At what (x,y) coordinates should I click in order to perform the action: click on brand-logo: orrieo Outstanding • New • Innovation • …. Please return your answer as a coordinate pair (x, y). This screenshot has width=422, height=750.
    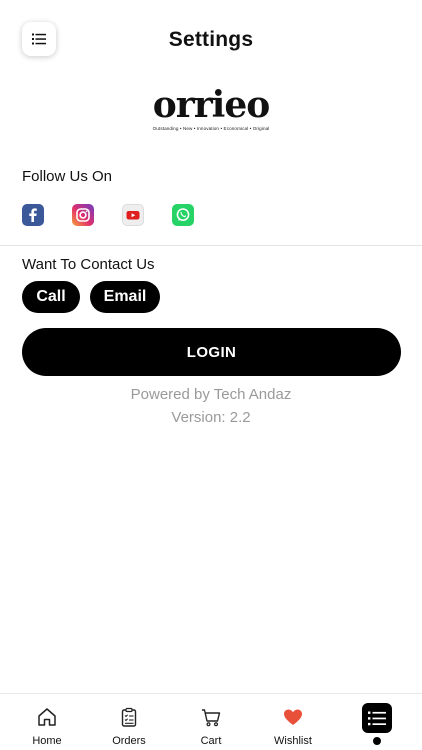
    Looking at the image, I should click on (211, 111).